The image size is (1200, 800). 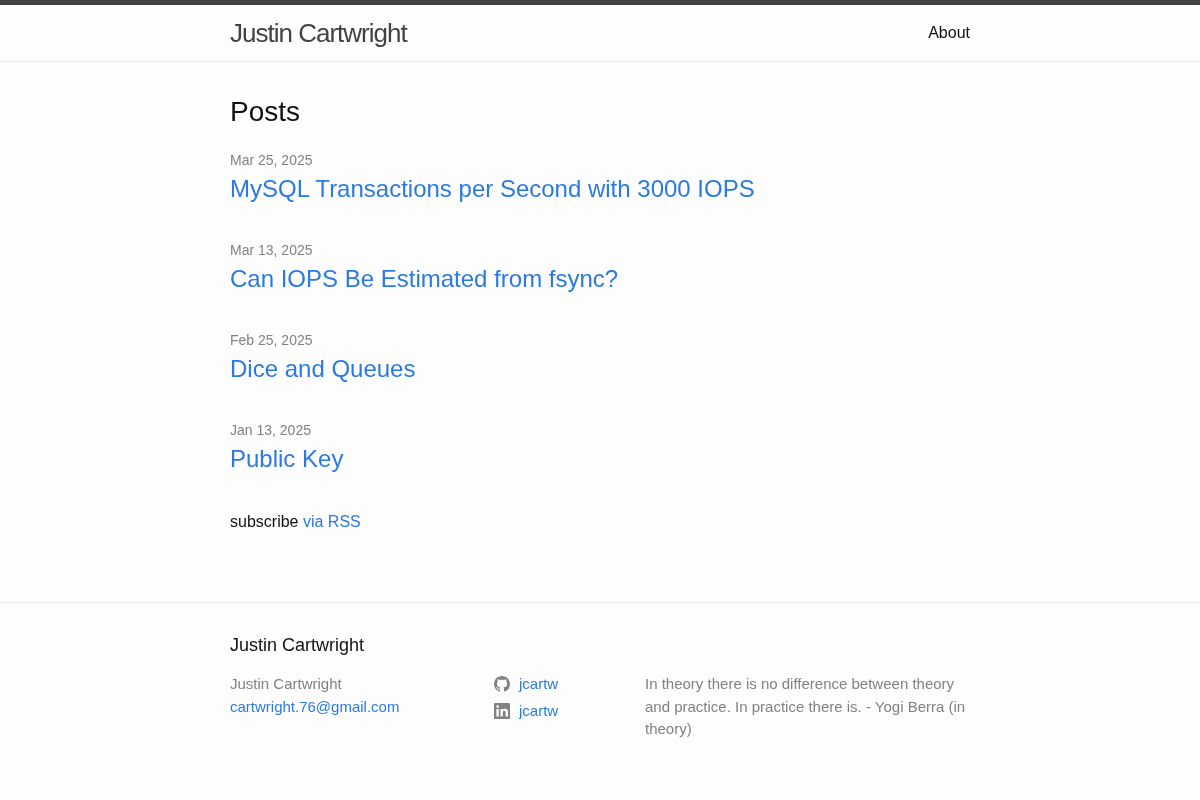 What do you see at coordinates (271, 250) in the screenshot?
I see `post-date: Mar 13, 2025` at bounding box center [271, 250].